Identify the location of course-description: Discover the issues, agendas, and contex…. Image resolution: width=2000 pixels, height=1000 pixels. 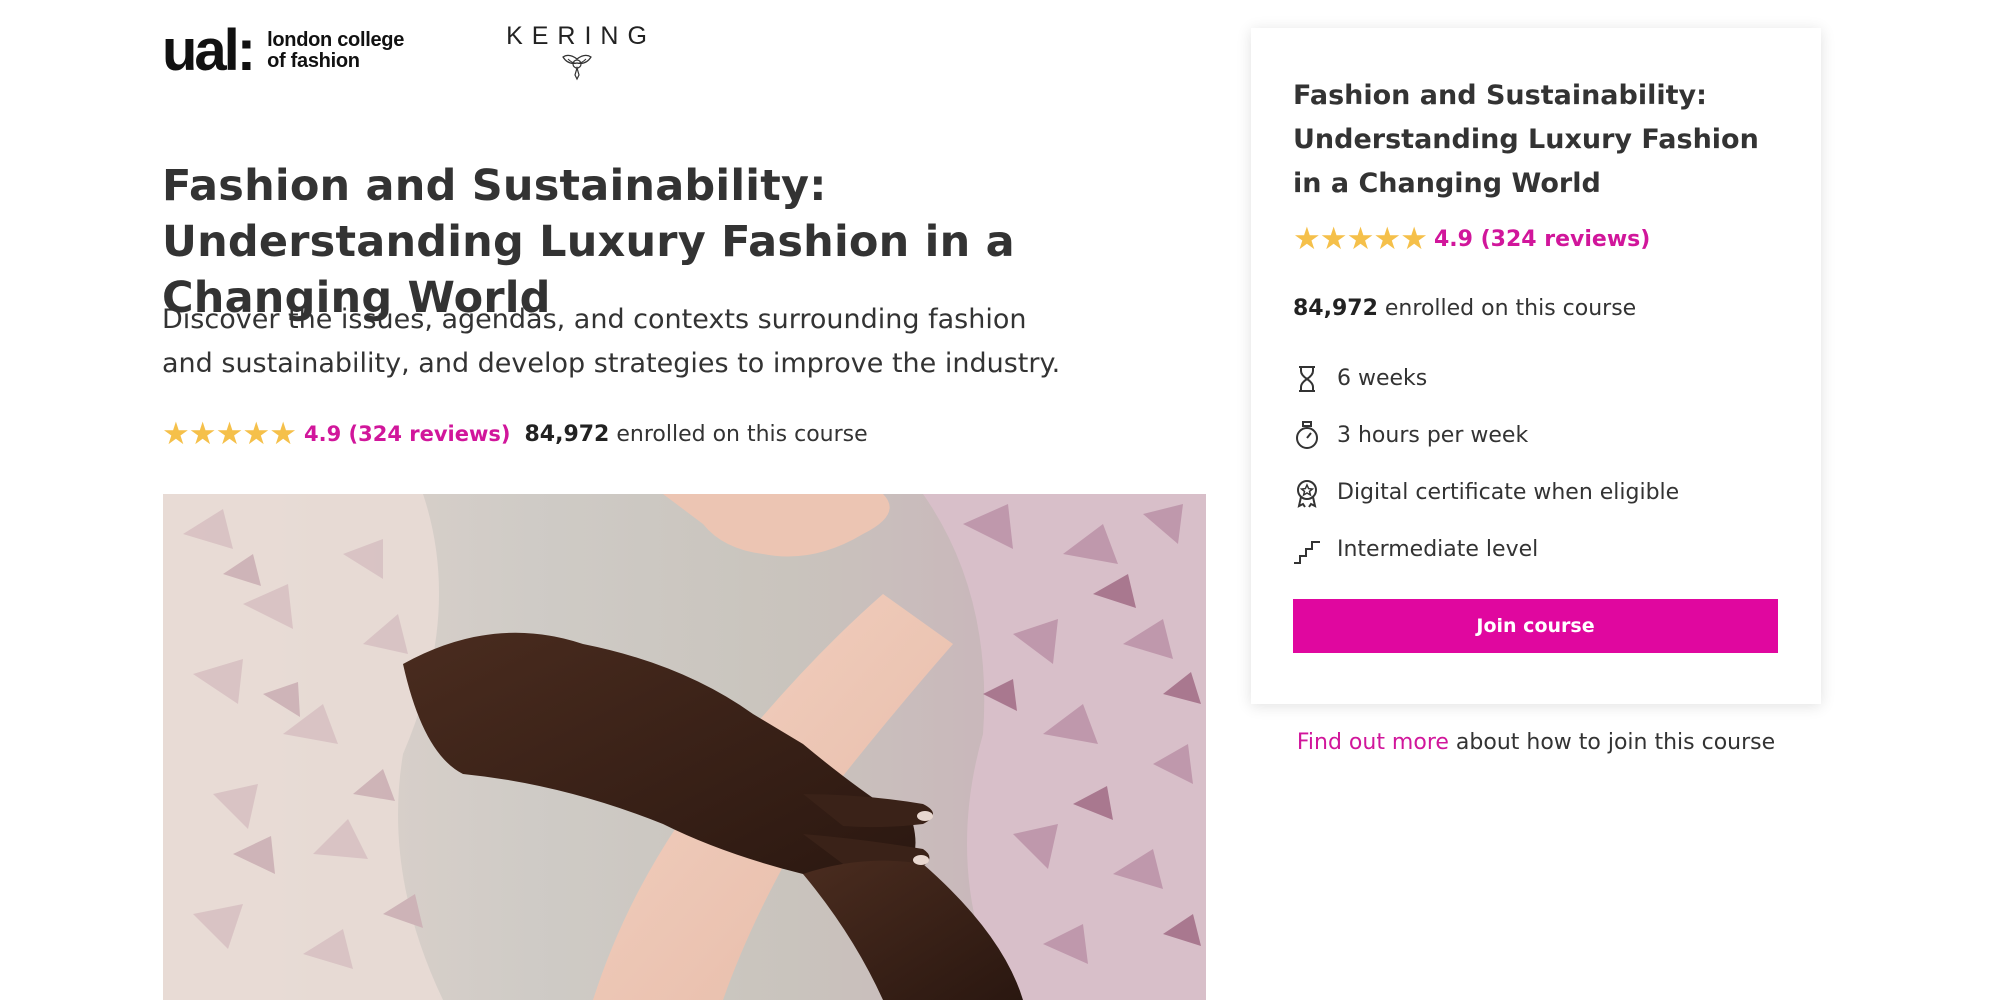
(611, 341).